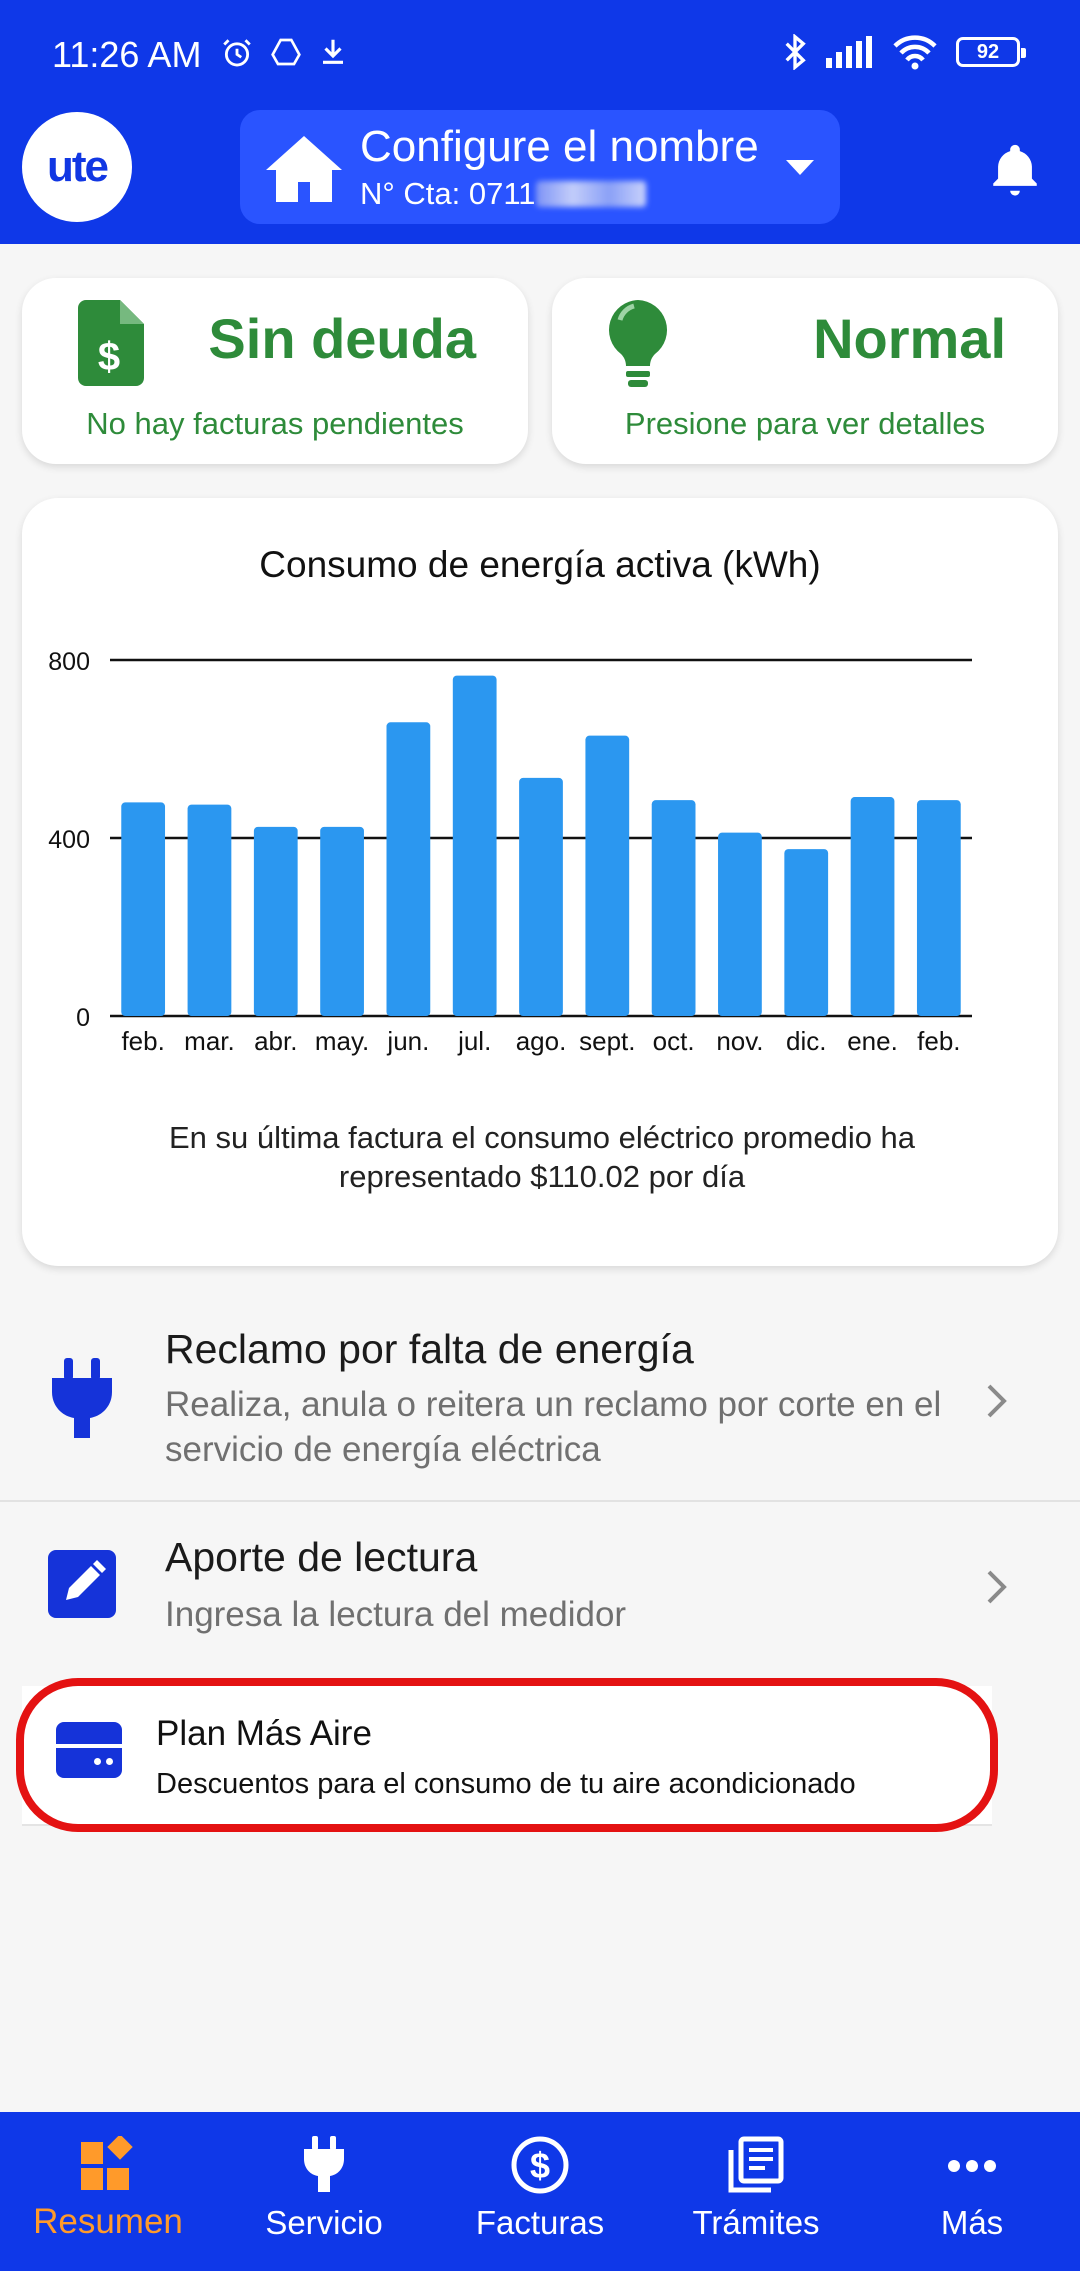 Image resolution: width=1080 pixels, height=2271 pixels. I want to click on nav-label-resumen: Resumen, so click(108, 2221).